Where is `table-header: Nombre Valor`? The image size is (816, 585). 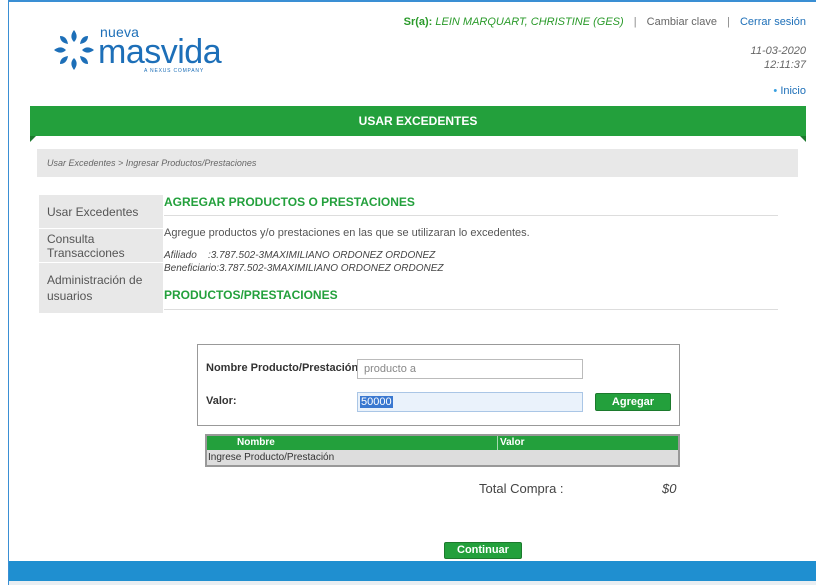 table-header: Nombre Valor is located at coordinates (442, 443).